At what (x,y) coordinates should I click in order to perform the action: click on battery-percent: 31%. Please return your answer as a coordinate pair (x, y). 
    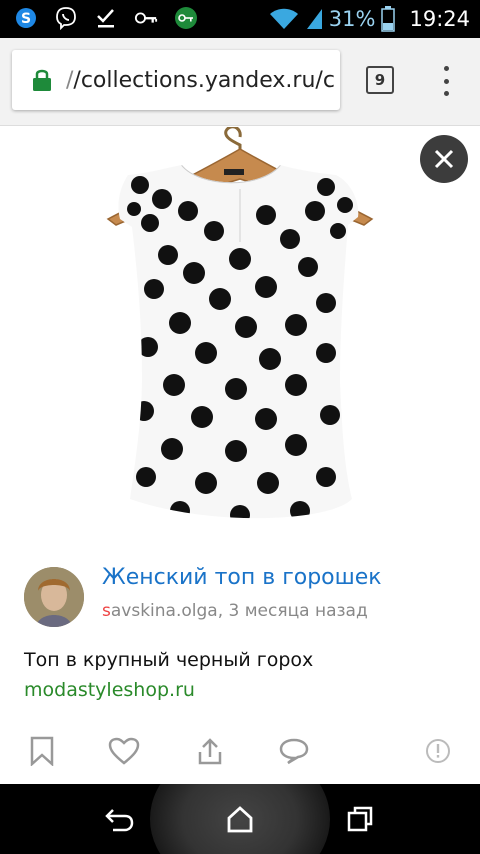
    Looking at the image, I should click on (352, 19).